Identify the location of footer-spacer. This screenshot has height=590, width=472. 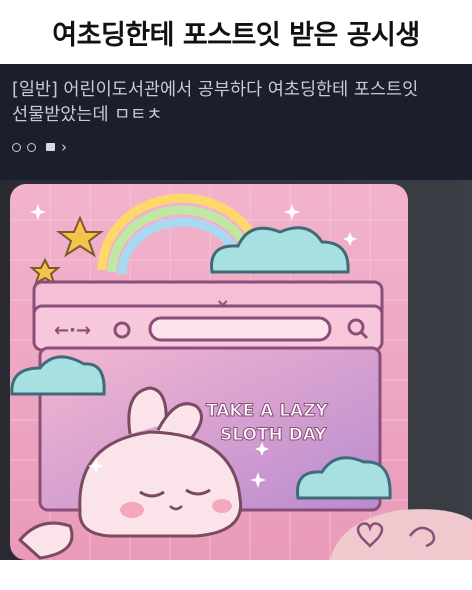
(236, 575).